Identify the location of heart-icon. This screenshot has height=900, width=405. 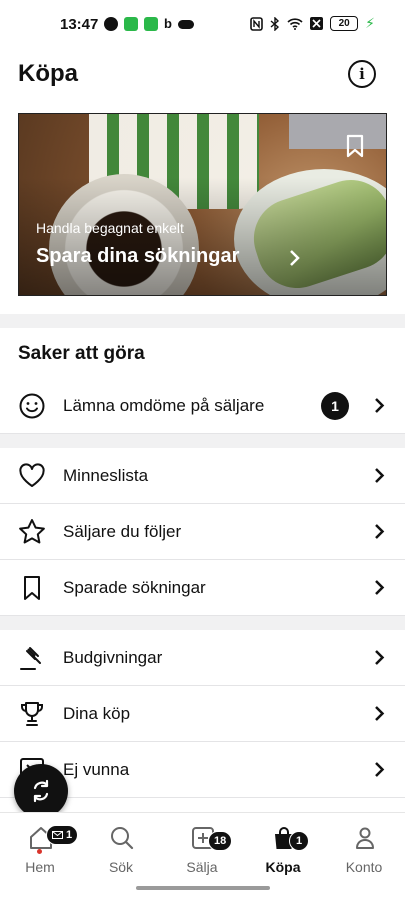
(32, 476).